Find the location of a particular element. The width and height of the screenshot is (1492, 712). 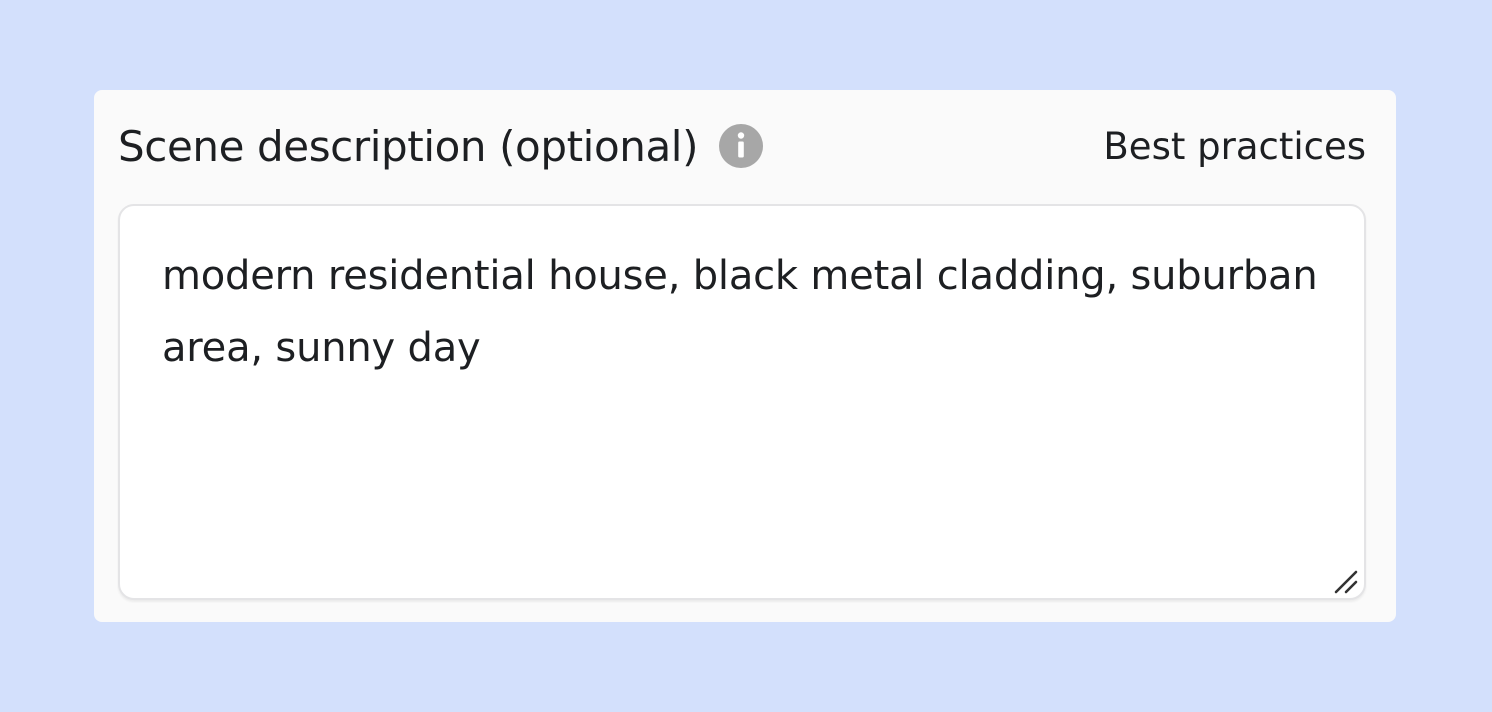

label-group: Scene description (optional) is located at coordinates (441, 146).